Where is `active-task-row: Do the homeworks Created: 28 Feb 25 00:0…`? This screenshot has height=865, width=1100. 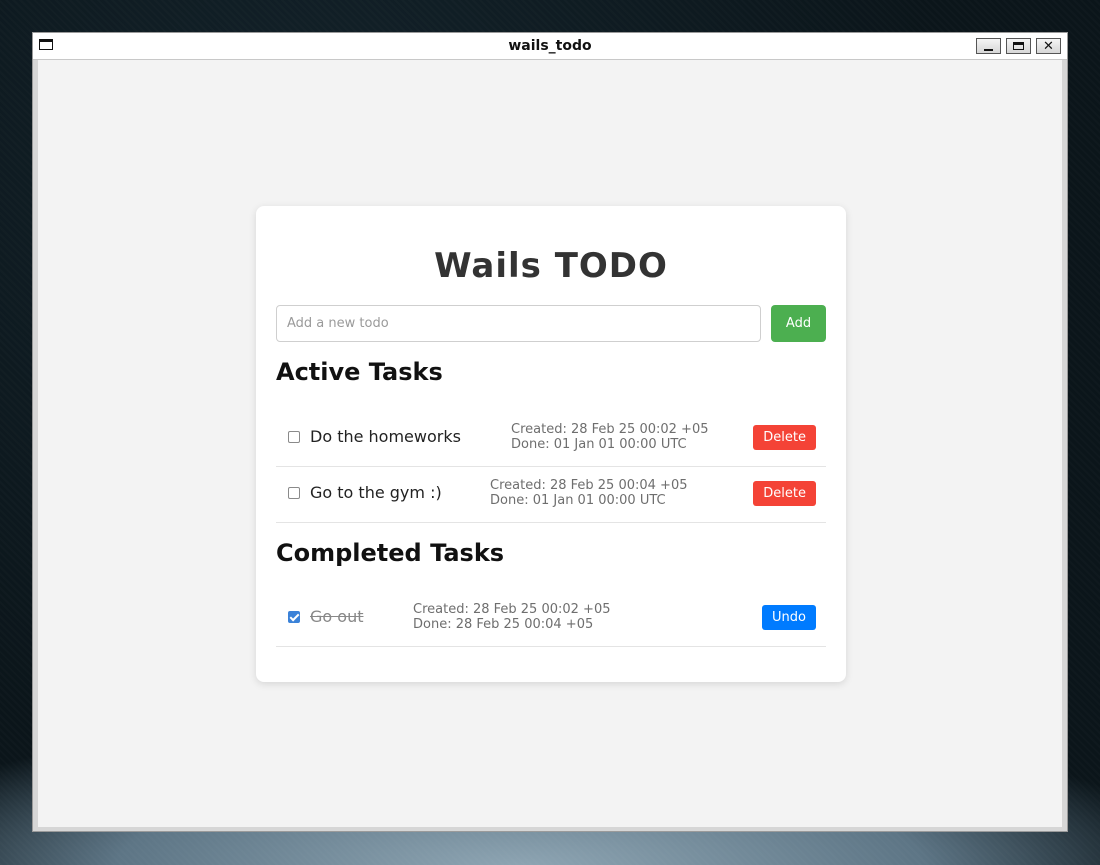
active-task-row: Do the homeworks Created: 28 Feb 25 00:0… is located at coordinates (551, 438).